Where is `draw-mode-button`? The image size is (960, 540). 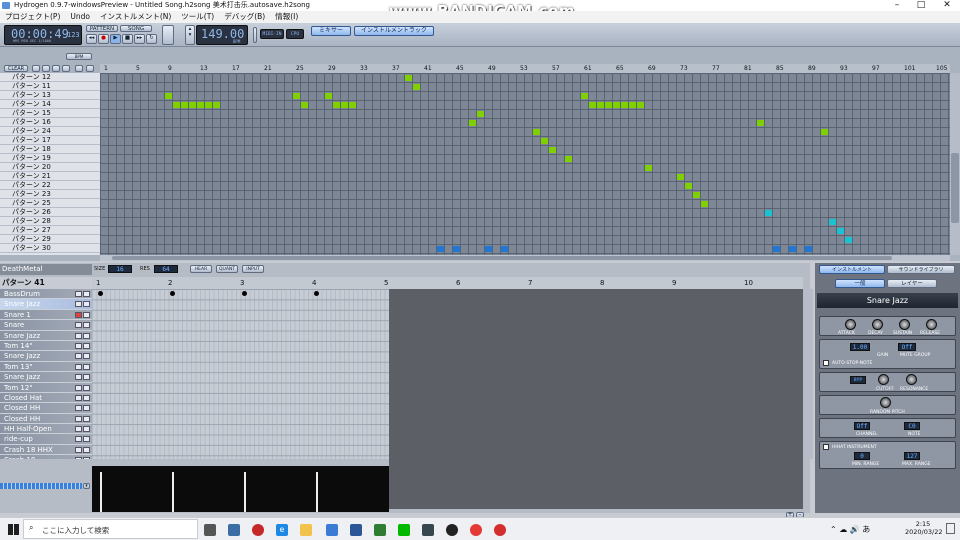
draw-mode-button is located at coordinates (79, 68).